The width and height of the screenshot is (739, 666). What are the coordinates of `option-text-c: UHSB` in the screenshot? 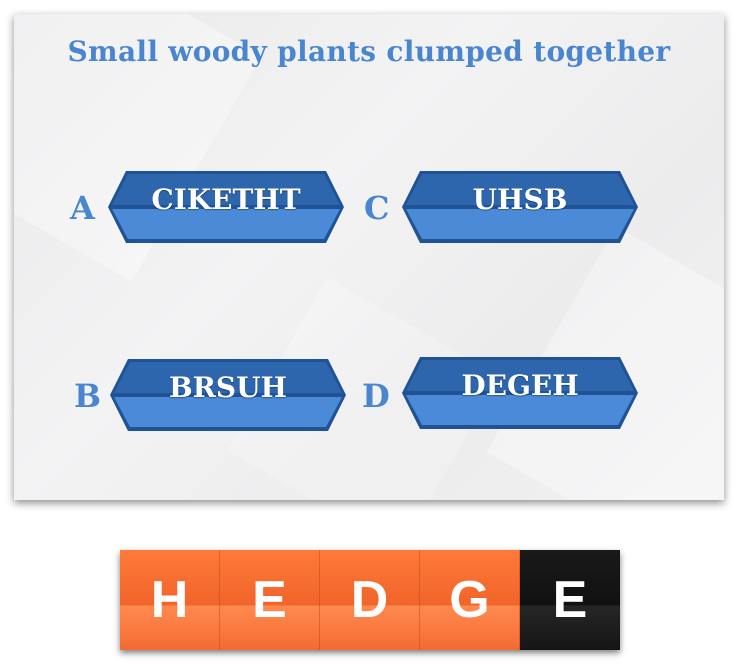 It's located at (520, 199).